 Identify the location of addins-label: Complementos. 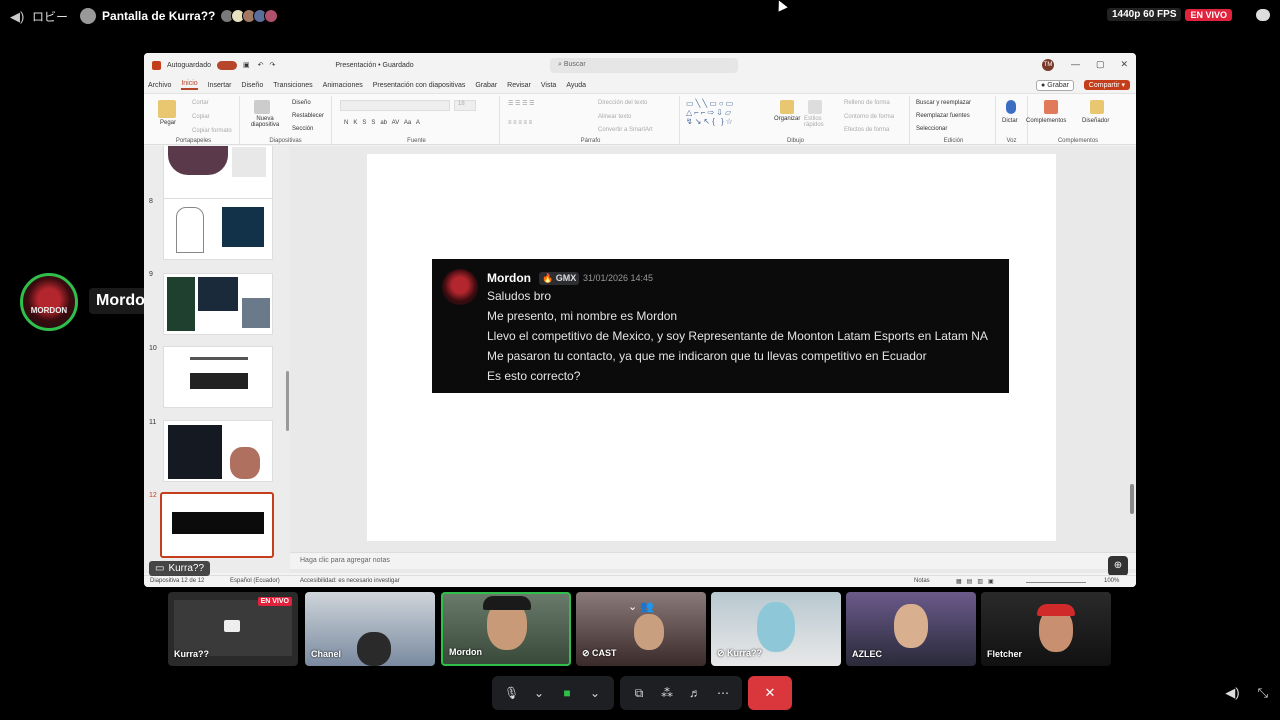
(1046, 121).